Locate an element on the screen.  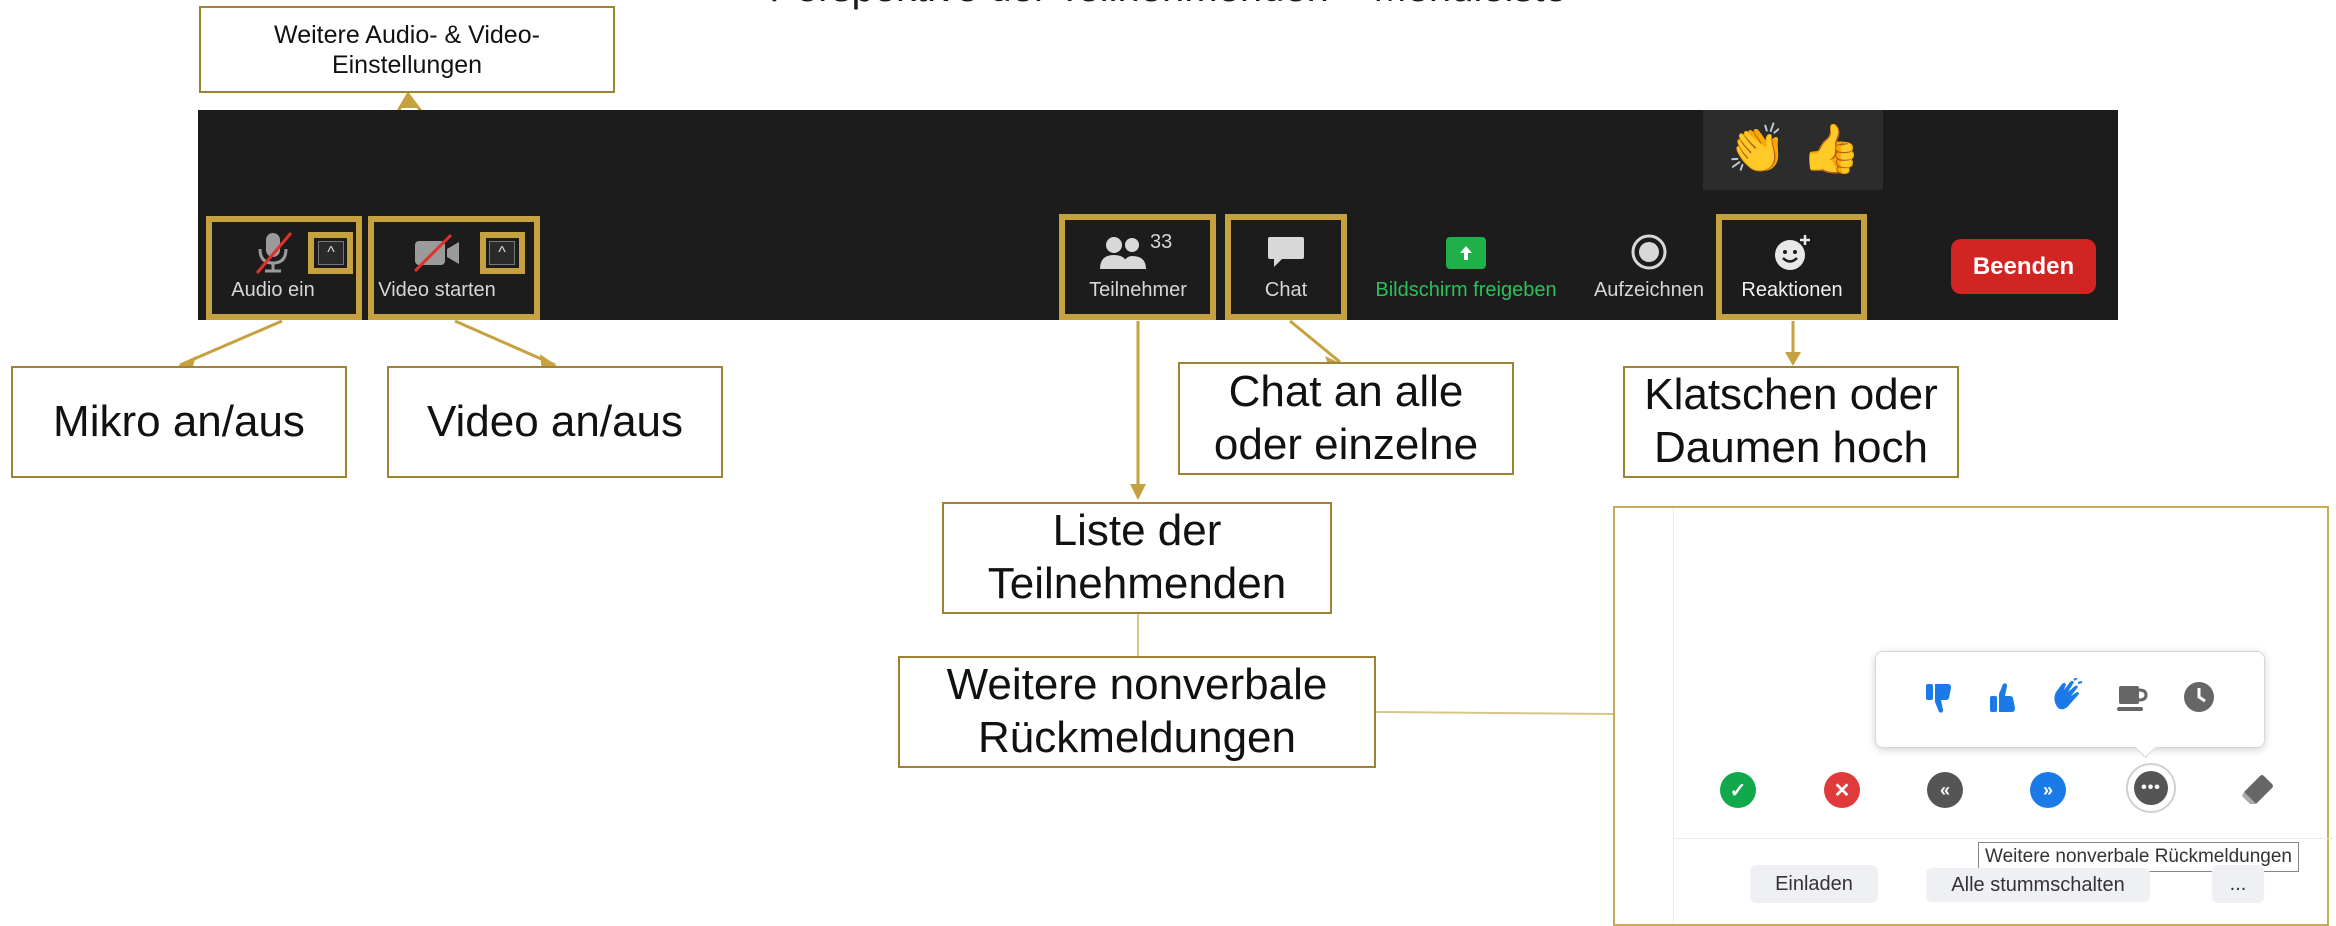
highlight-audio-caret is located at coordinates (330, 253).